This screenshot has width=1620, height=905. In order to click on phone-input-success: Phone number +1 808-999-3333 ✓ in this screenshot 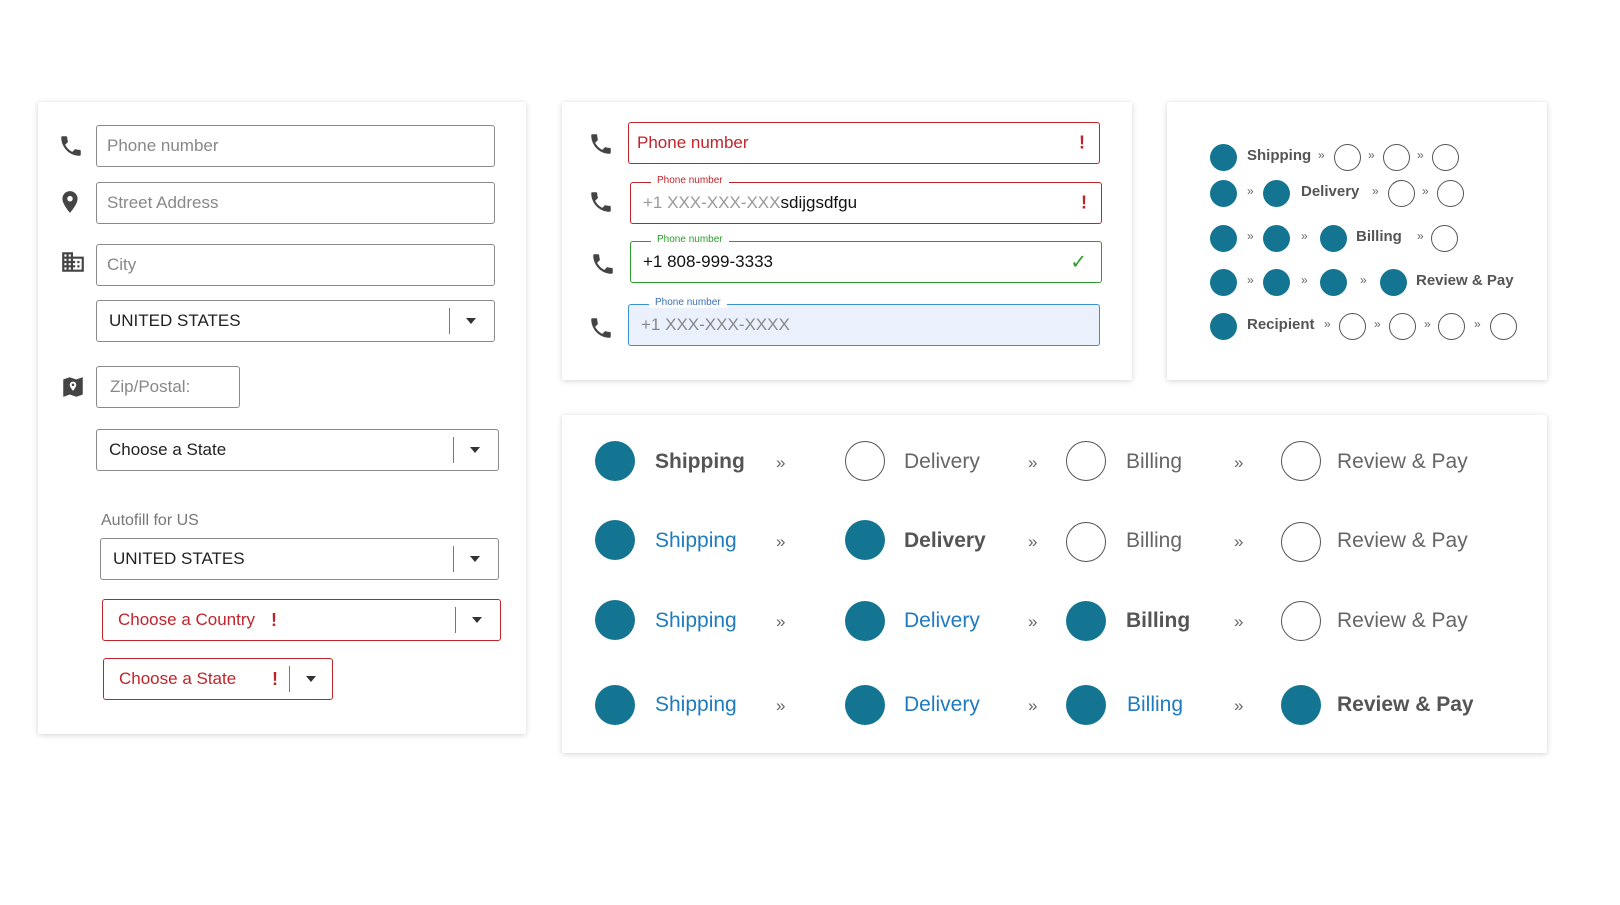, I will do `click(866, 258)`.